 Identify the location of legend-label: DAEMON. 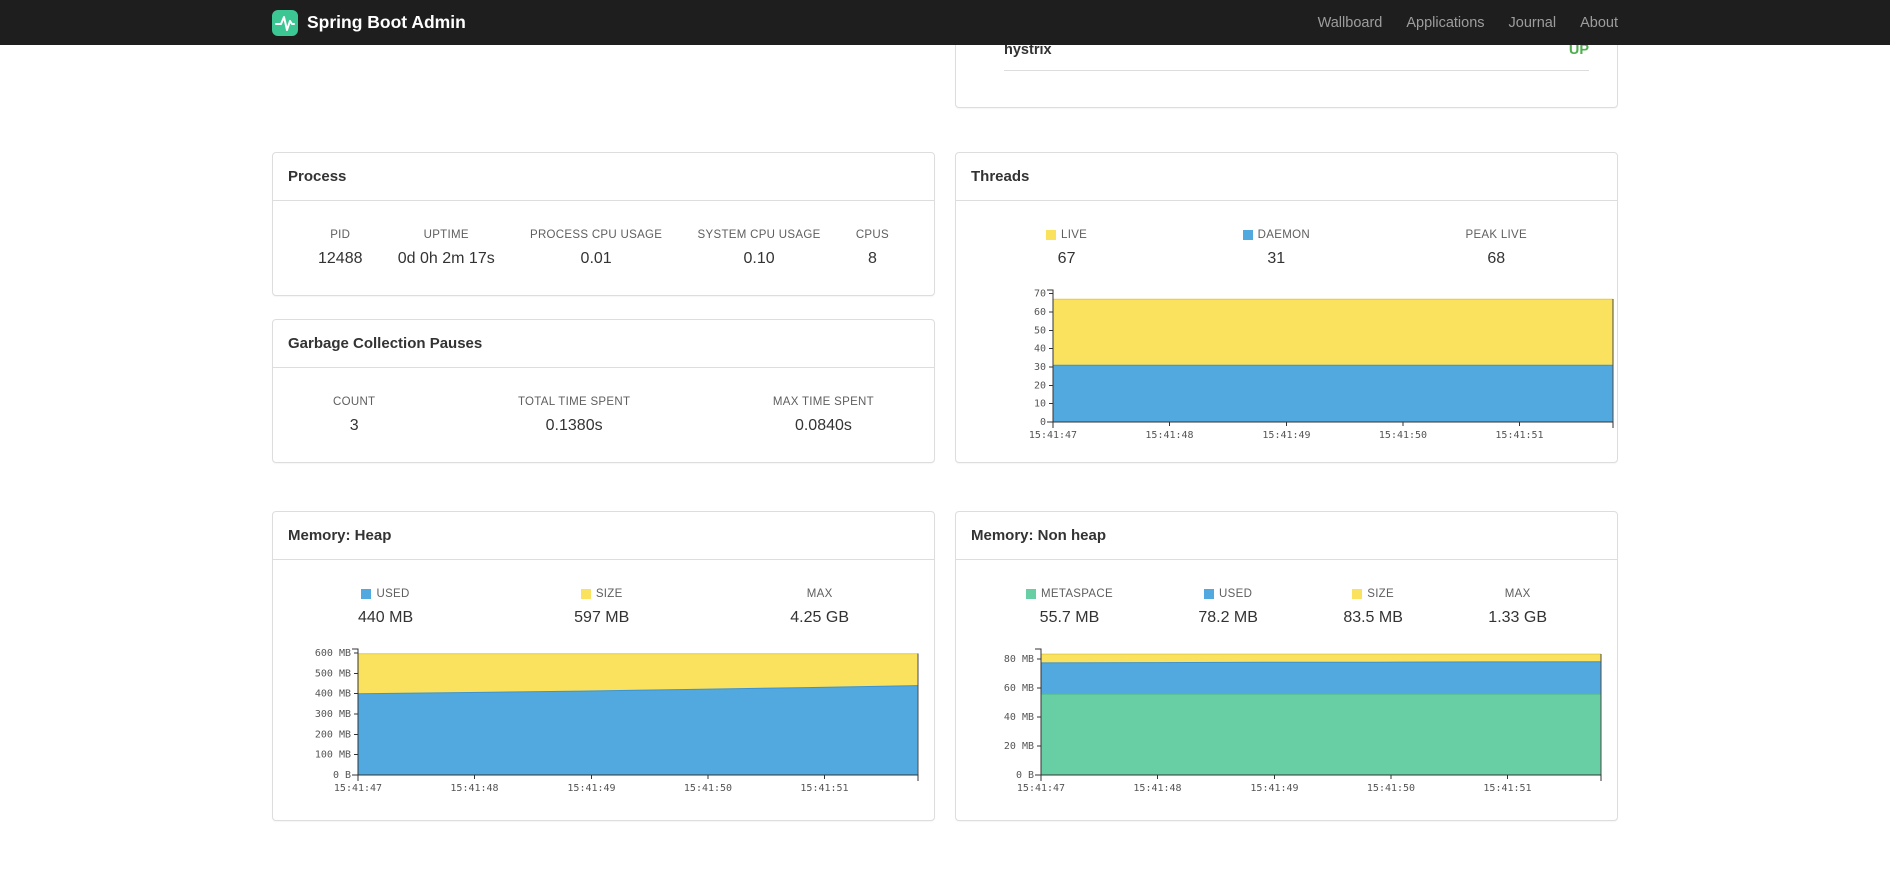
(1276, 235).